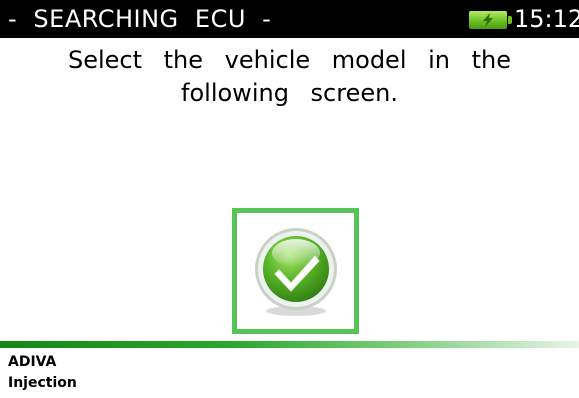 This screenshot has height=398, width=579. Describe the element at coordinates (546, 19) in the screenshot. I see `clock: 15:12` at that location.